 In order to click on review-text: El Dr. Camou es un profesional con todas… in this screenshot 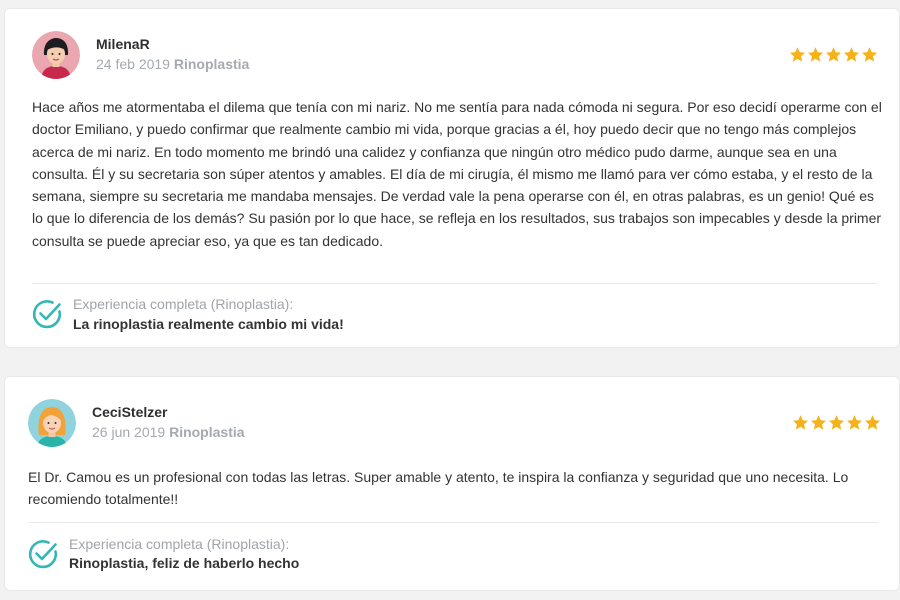, I will do `click(438, 488)`.